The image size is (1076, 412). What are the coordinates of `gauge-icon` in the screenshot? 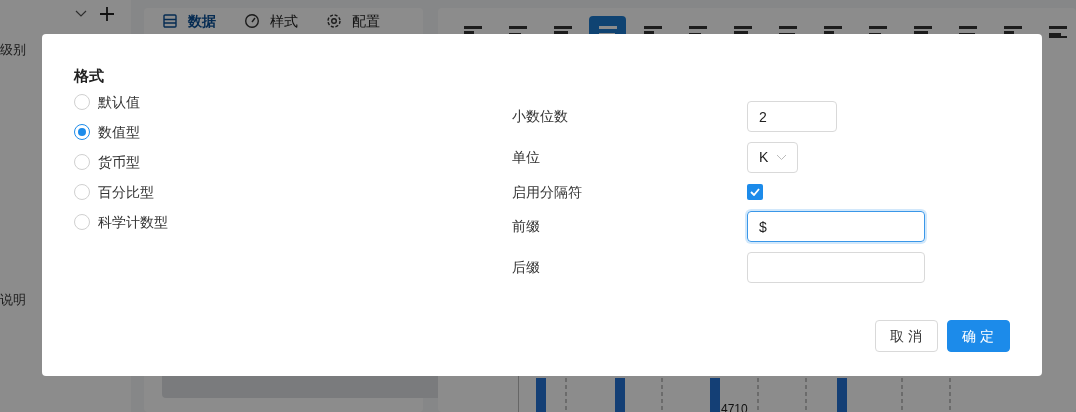 It's located at (251, 21).